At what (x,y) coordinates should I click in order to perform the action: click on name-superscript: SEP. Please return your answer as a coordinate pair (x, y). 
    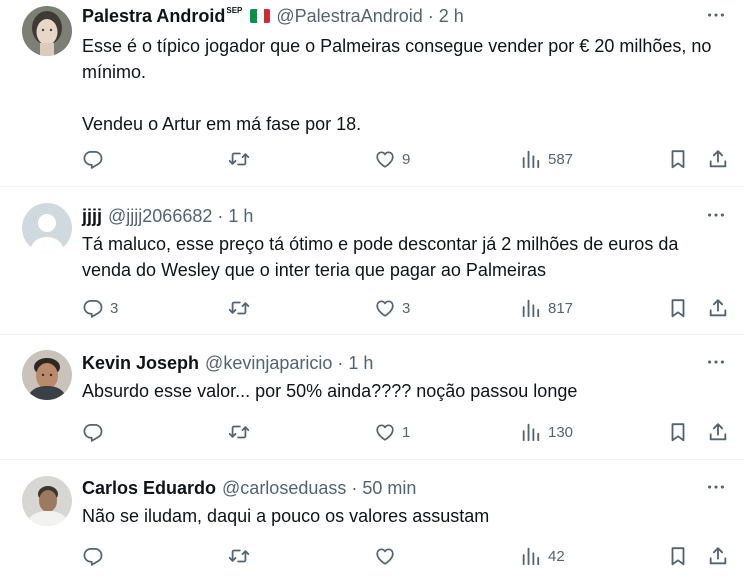
    Looking at the image, I should click on (234, 10).